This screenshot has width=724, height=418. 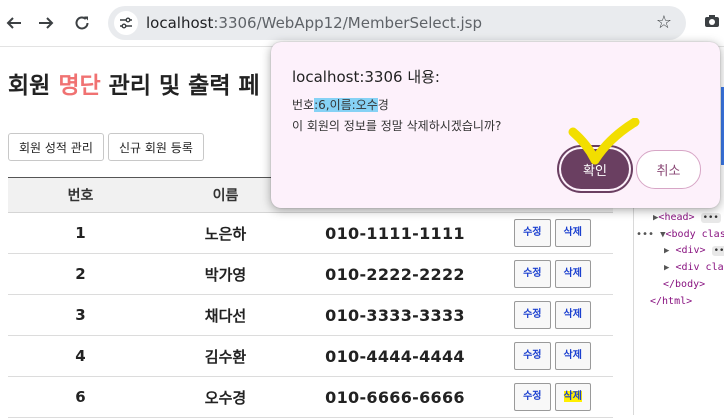 I want to click on member-name: 오수경, so click(x=225, y=397).